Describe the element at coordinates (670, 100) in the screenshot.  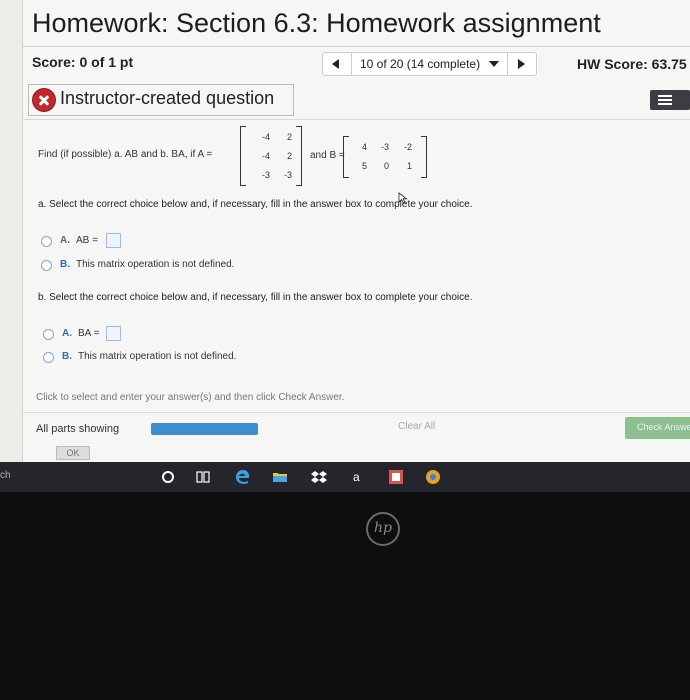
I see `menu-icon` at that location.